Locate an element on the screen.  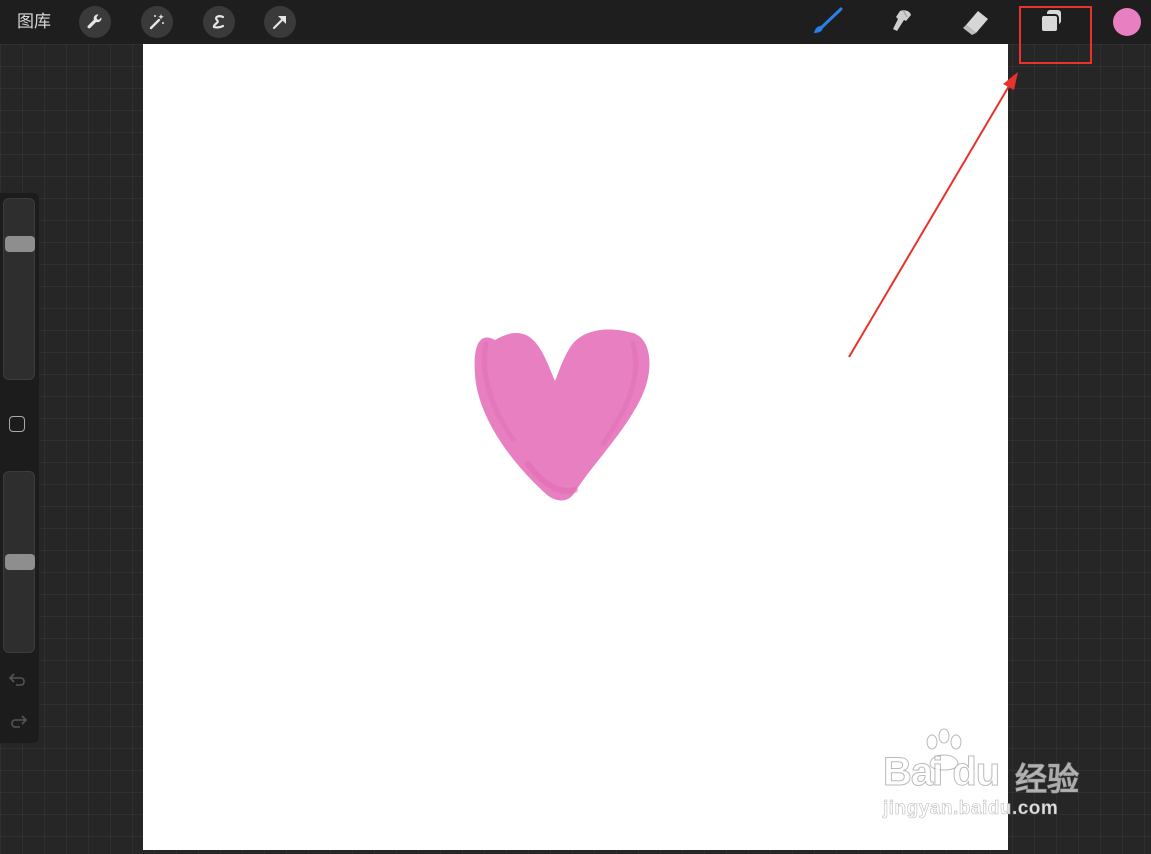
baidu-watermark: Bai du 经验 jingyan.baidu.com is located at coordinates (990, 778).